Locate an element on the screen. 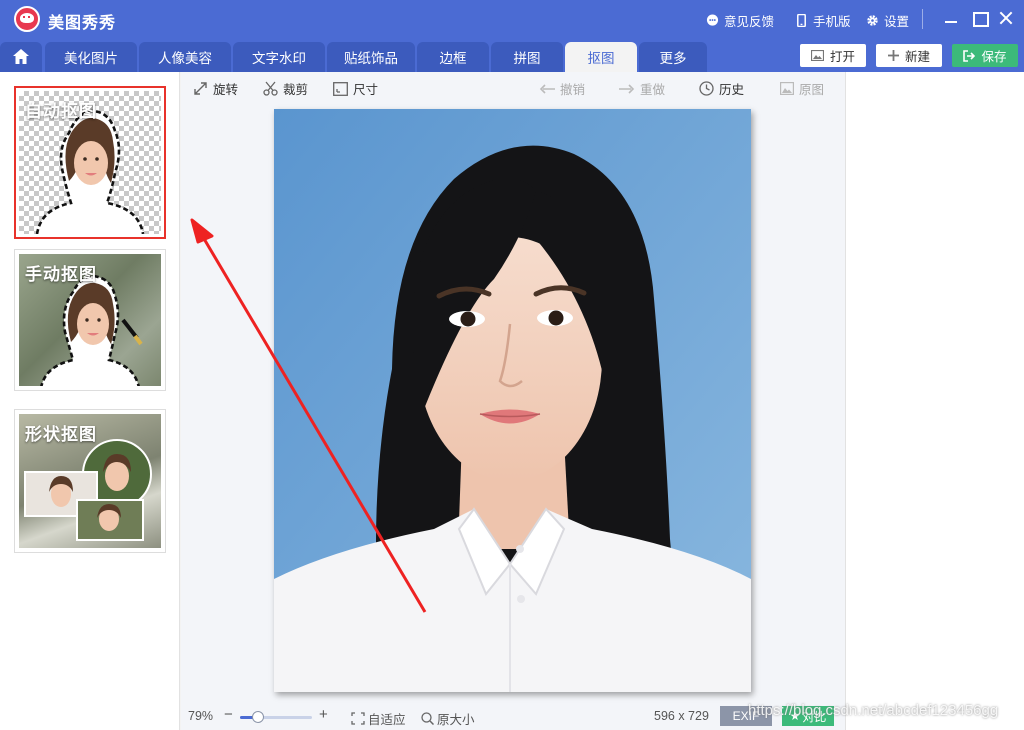 Image resolution: width=1024 pixels, height=730 pixels. redo-tool: 重做 is located at coordinates (642, 88).